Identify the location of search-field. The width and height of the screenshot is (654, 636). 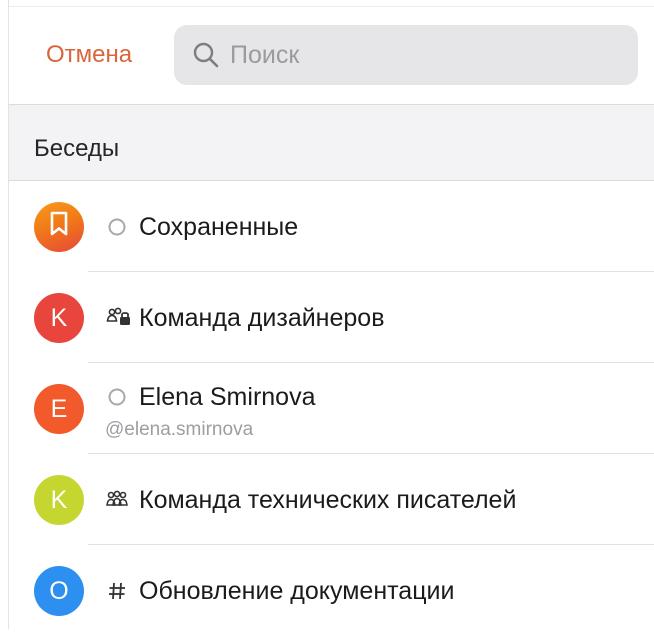
(406, 55).